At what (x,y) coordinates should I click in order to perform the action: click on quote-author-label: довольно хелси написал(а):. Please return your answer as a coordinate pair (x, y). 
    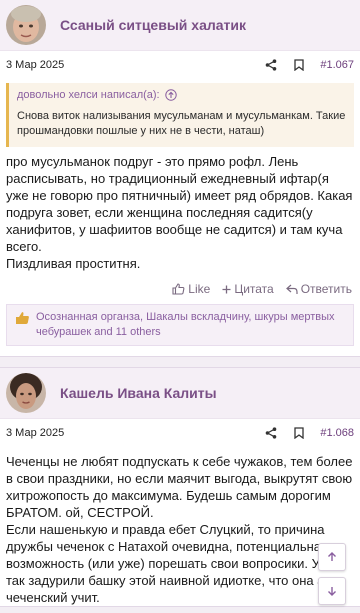
    Looking at the image, I should click on (88, 95).